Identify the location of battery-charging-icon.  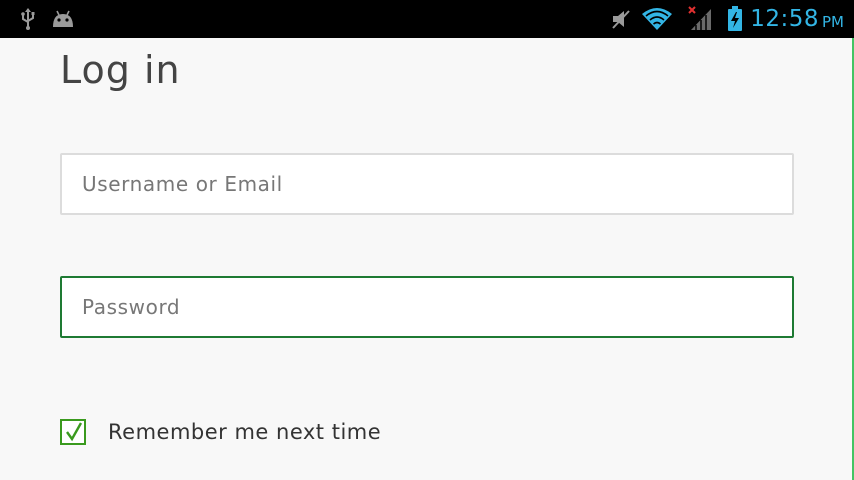
(735, 19).